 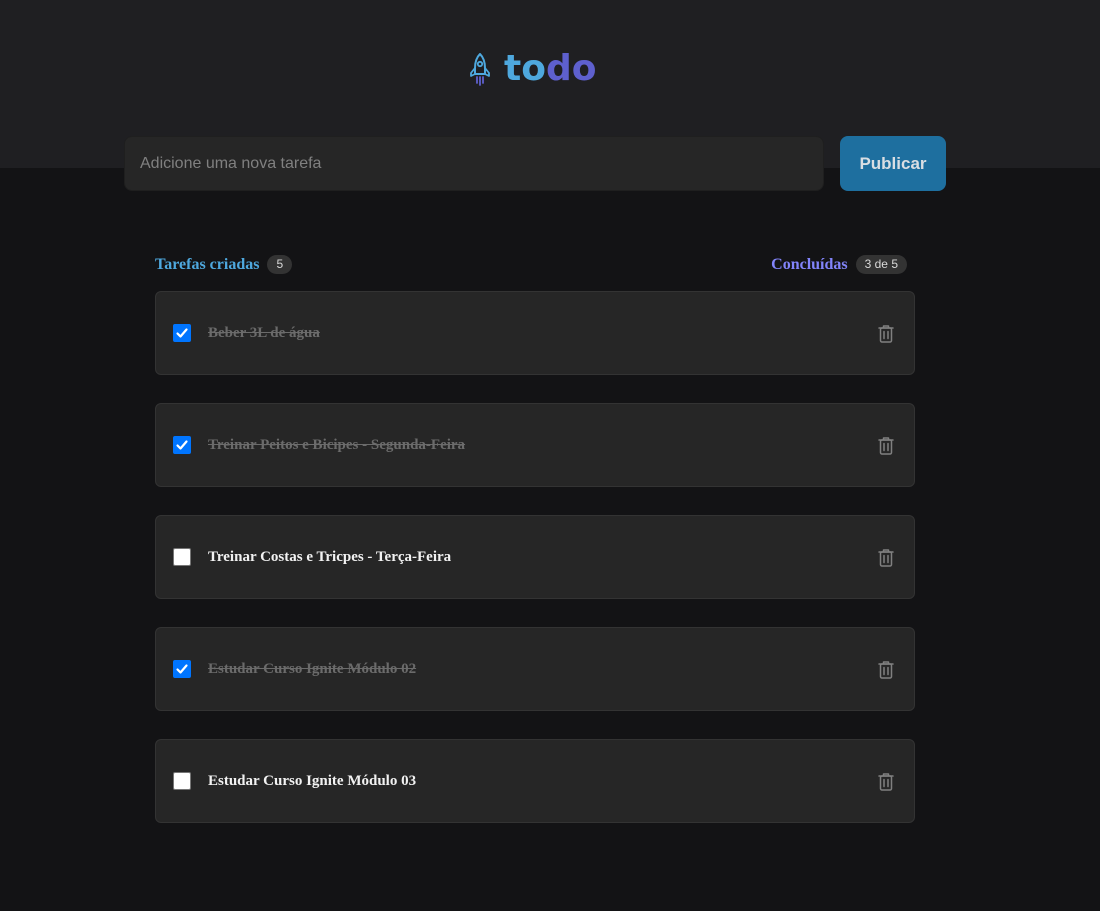 What do you see at coordinates (330, 557) in the screenshot?
I see `task-text: Treinar Costas e Tricpes - Terça-Feira` at bounding box center [330, 557].